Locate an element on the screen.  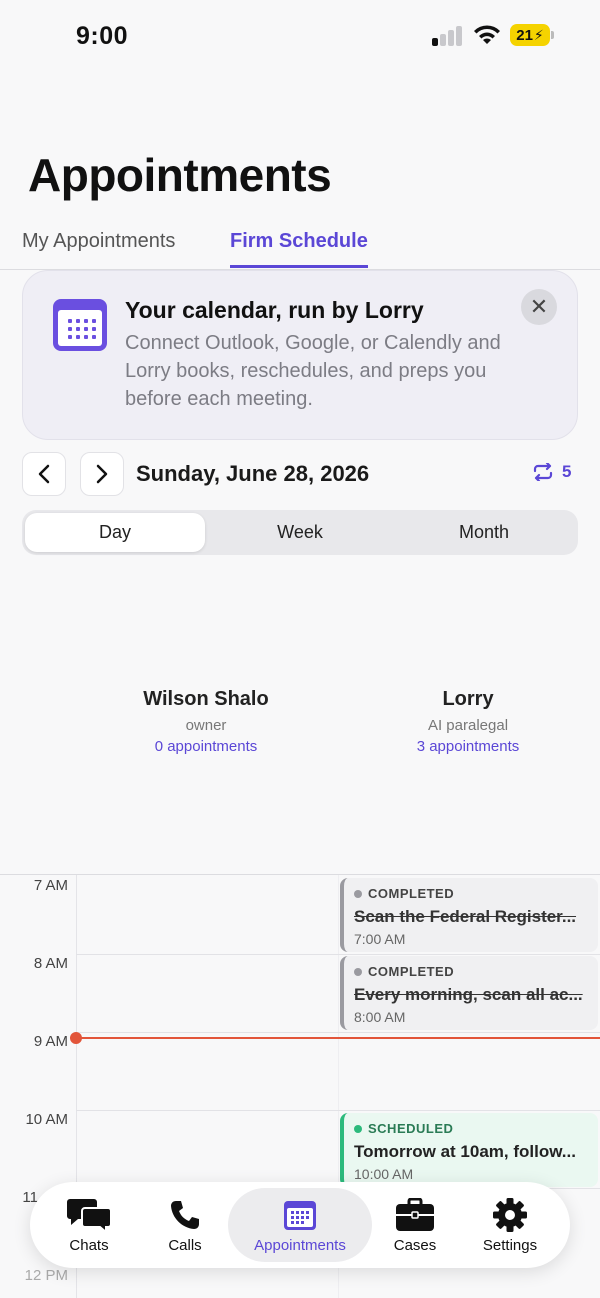
previous-day-button is located at coordinates (44, 474).